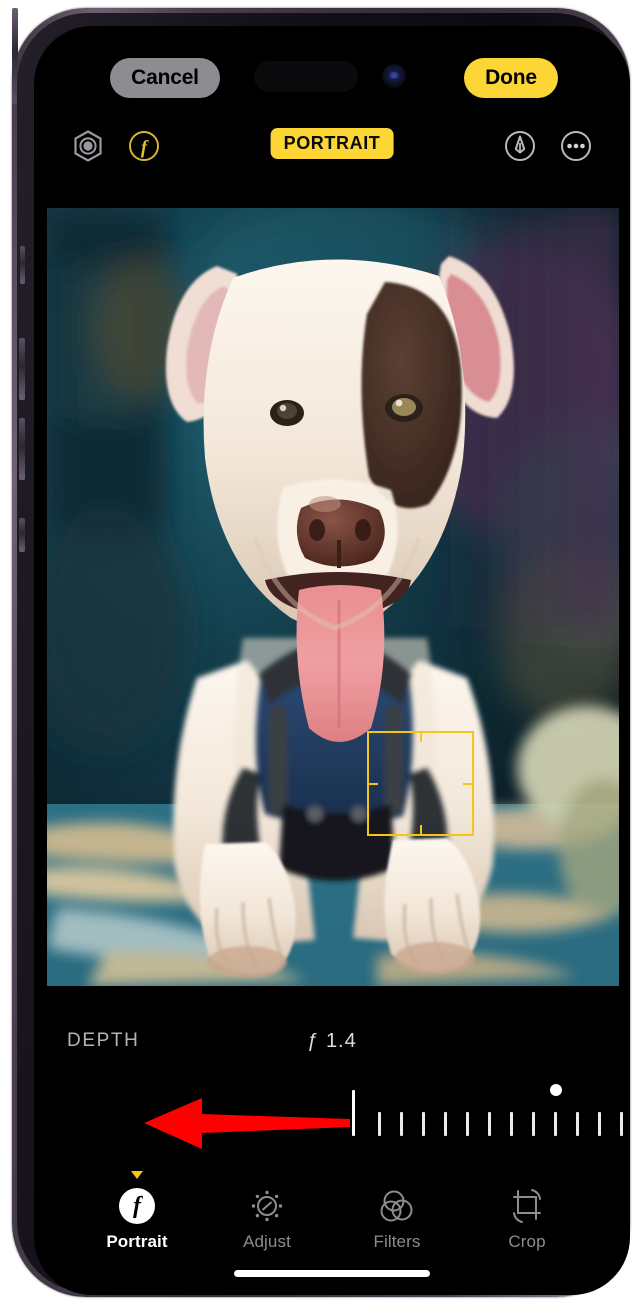 This screenshot has width=642, height=1305. Describe the element at coordinates (576, 146) in the screenshot. I see `more-options-icon` at that location.